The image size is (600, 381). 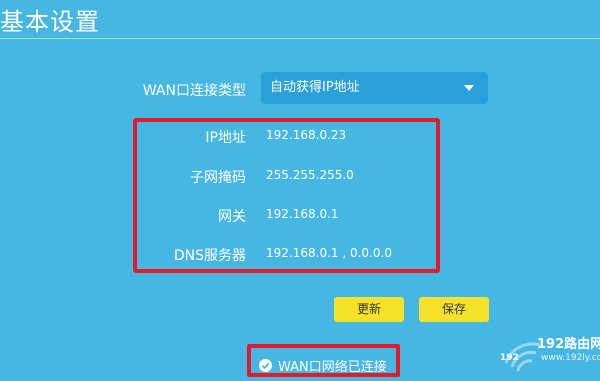 What do you see at coordinates (332, 367) in the screenshot?
I see `connection-status: WAN口网络已连接` at bounding box center [332, 367].